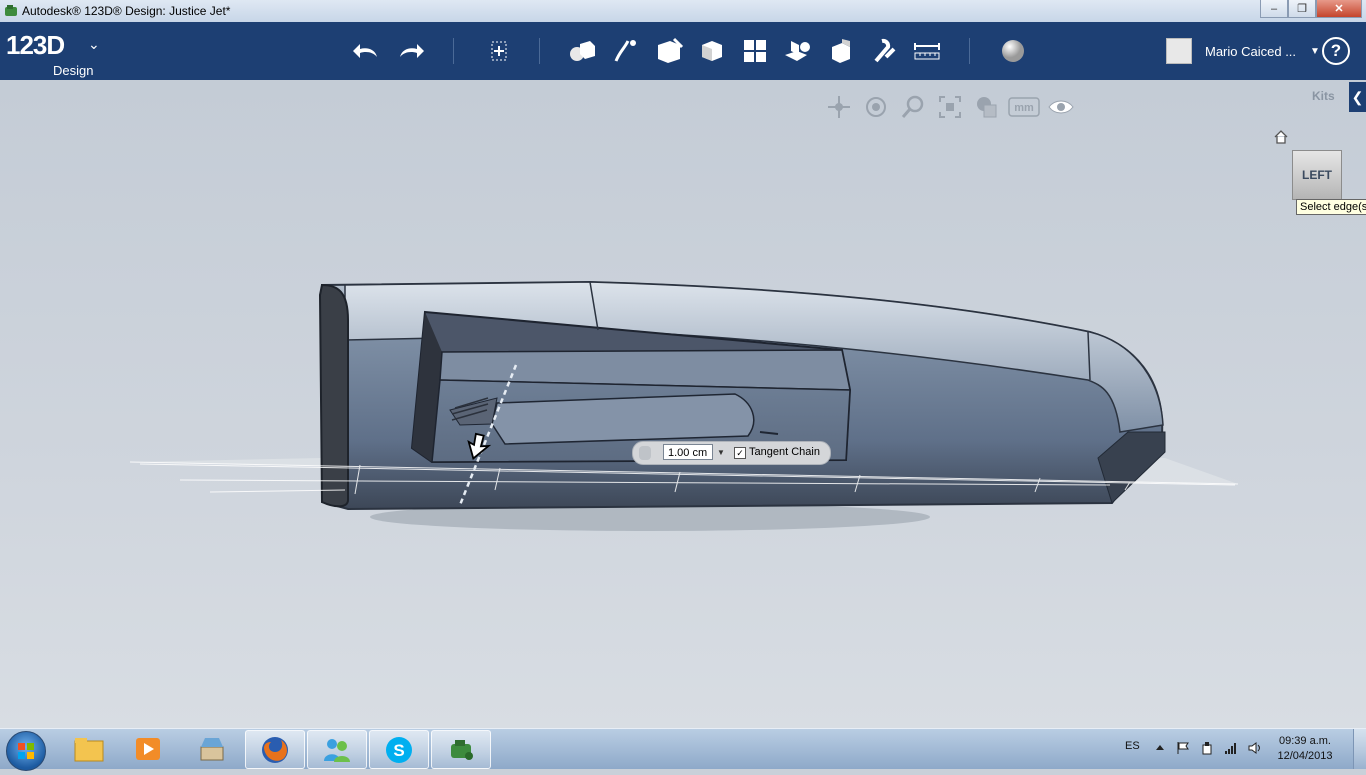 The height and width of the screenshot is (775, 1366). What do you see at coordinates (1305, 749) in the screenshot?
I see `system-clock: 09:39 a.m. 12/04/2013` at bounding box center [1305, 749].